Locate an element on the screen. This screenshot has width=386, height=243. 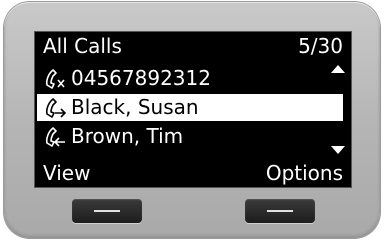
right-softkey-button is located at coordinates (280, 211).